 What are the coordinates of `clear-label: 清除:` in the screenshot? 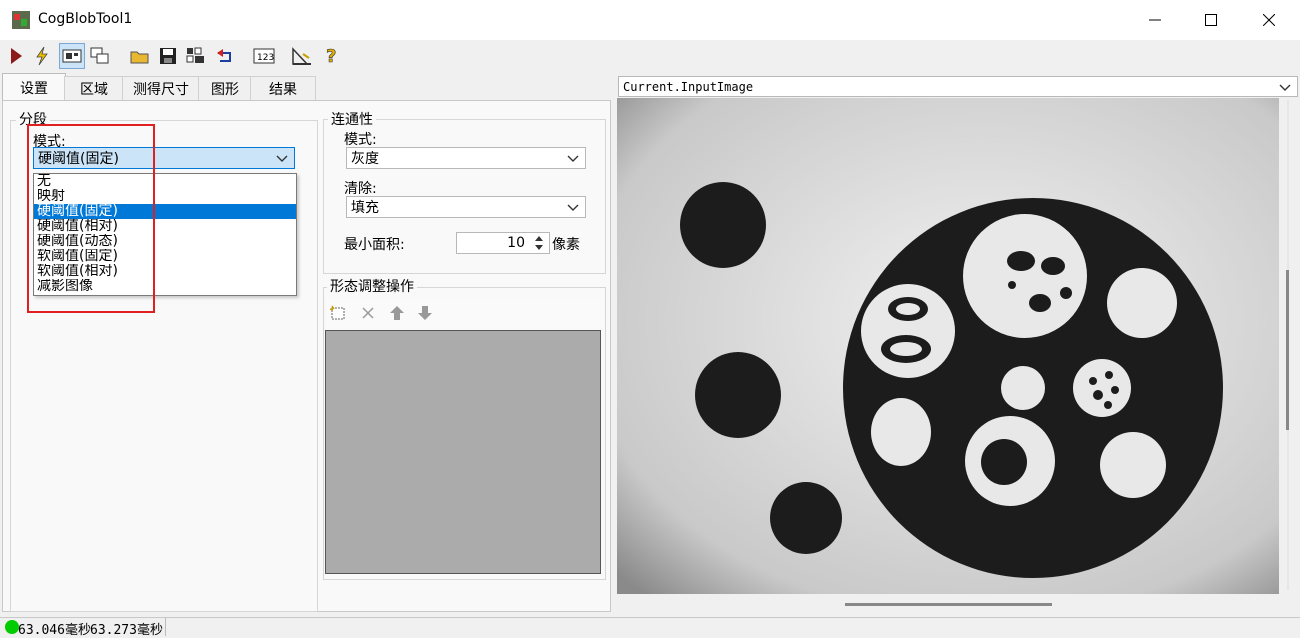 It's located at (360, 189).